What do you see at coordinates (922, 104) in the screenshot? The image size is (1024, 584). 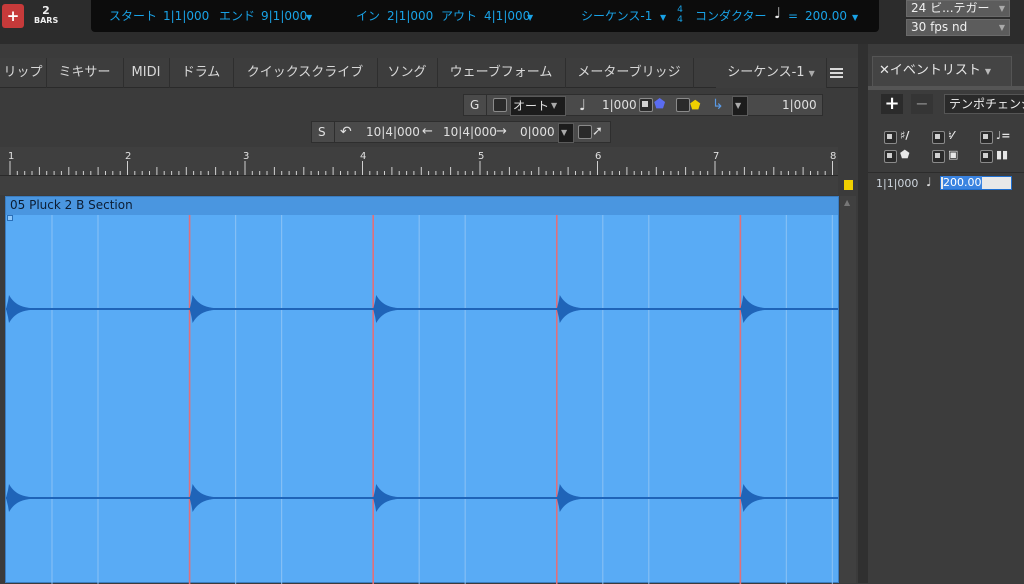 I see `remove-event-button: −` at bounding box center [922, 104].